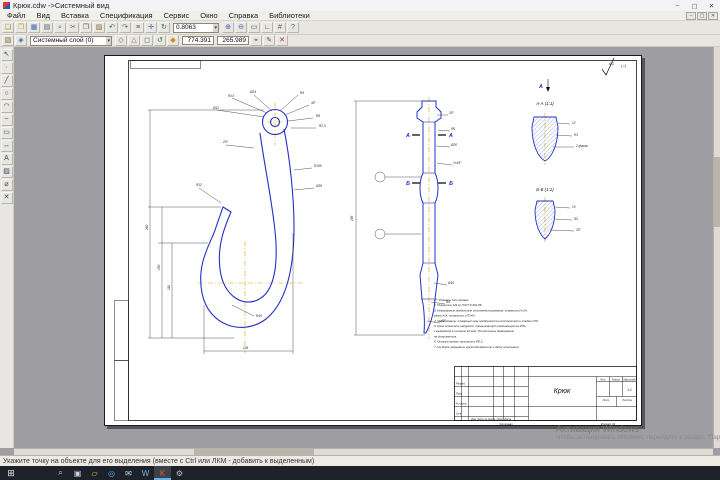 The width and height of the screenshot is (720, 480). What do you see at coordinates (322, 126) in the screenshot?
I see `dimension-label: R2,5` at bounding box center [322, 126].